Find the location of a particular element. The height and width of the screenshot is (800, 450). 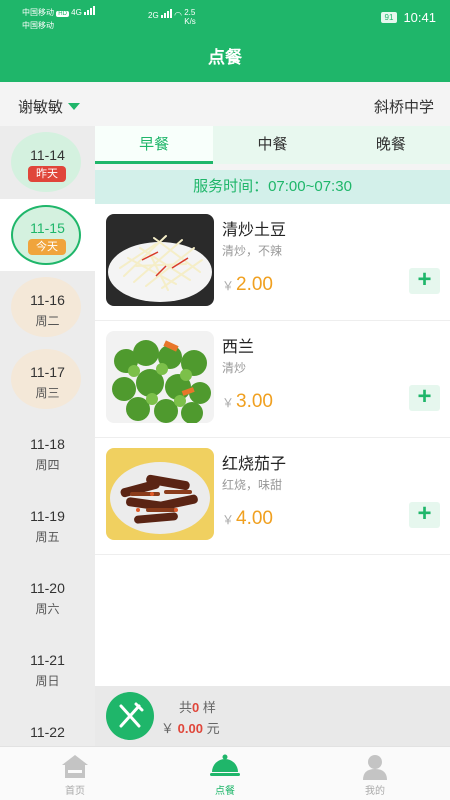

tab-breakfast: 早餐 is located at coordinates (154, 145).